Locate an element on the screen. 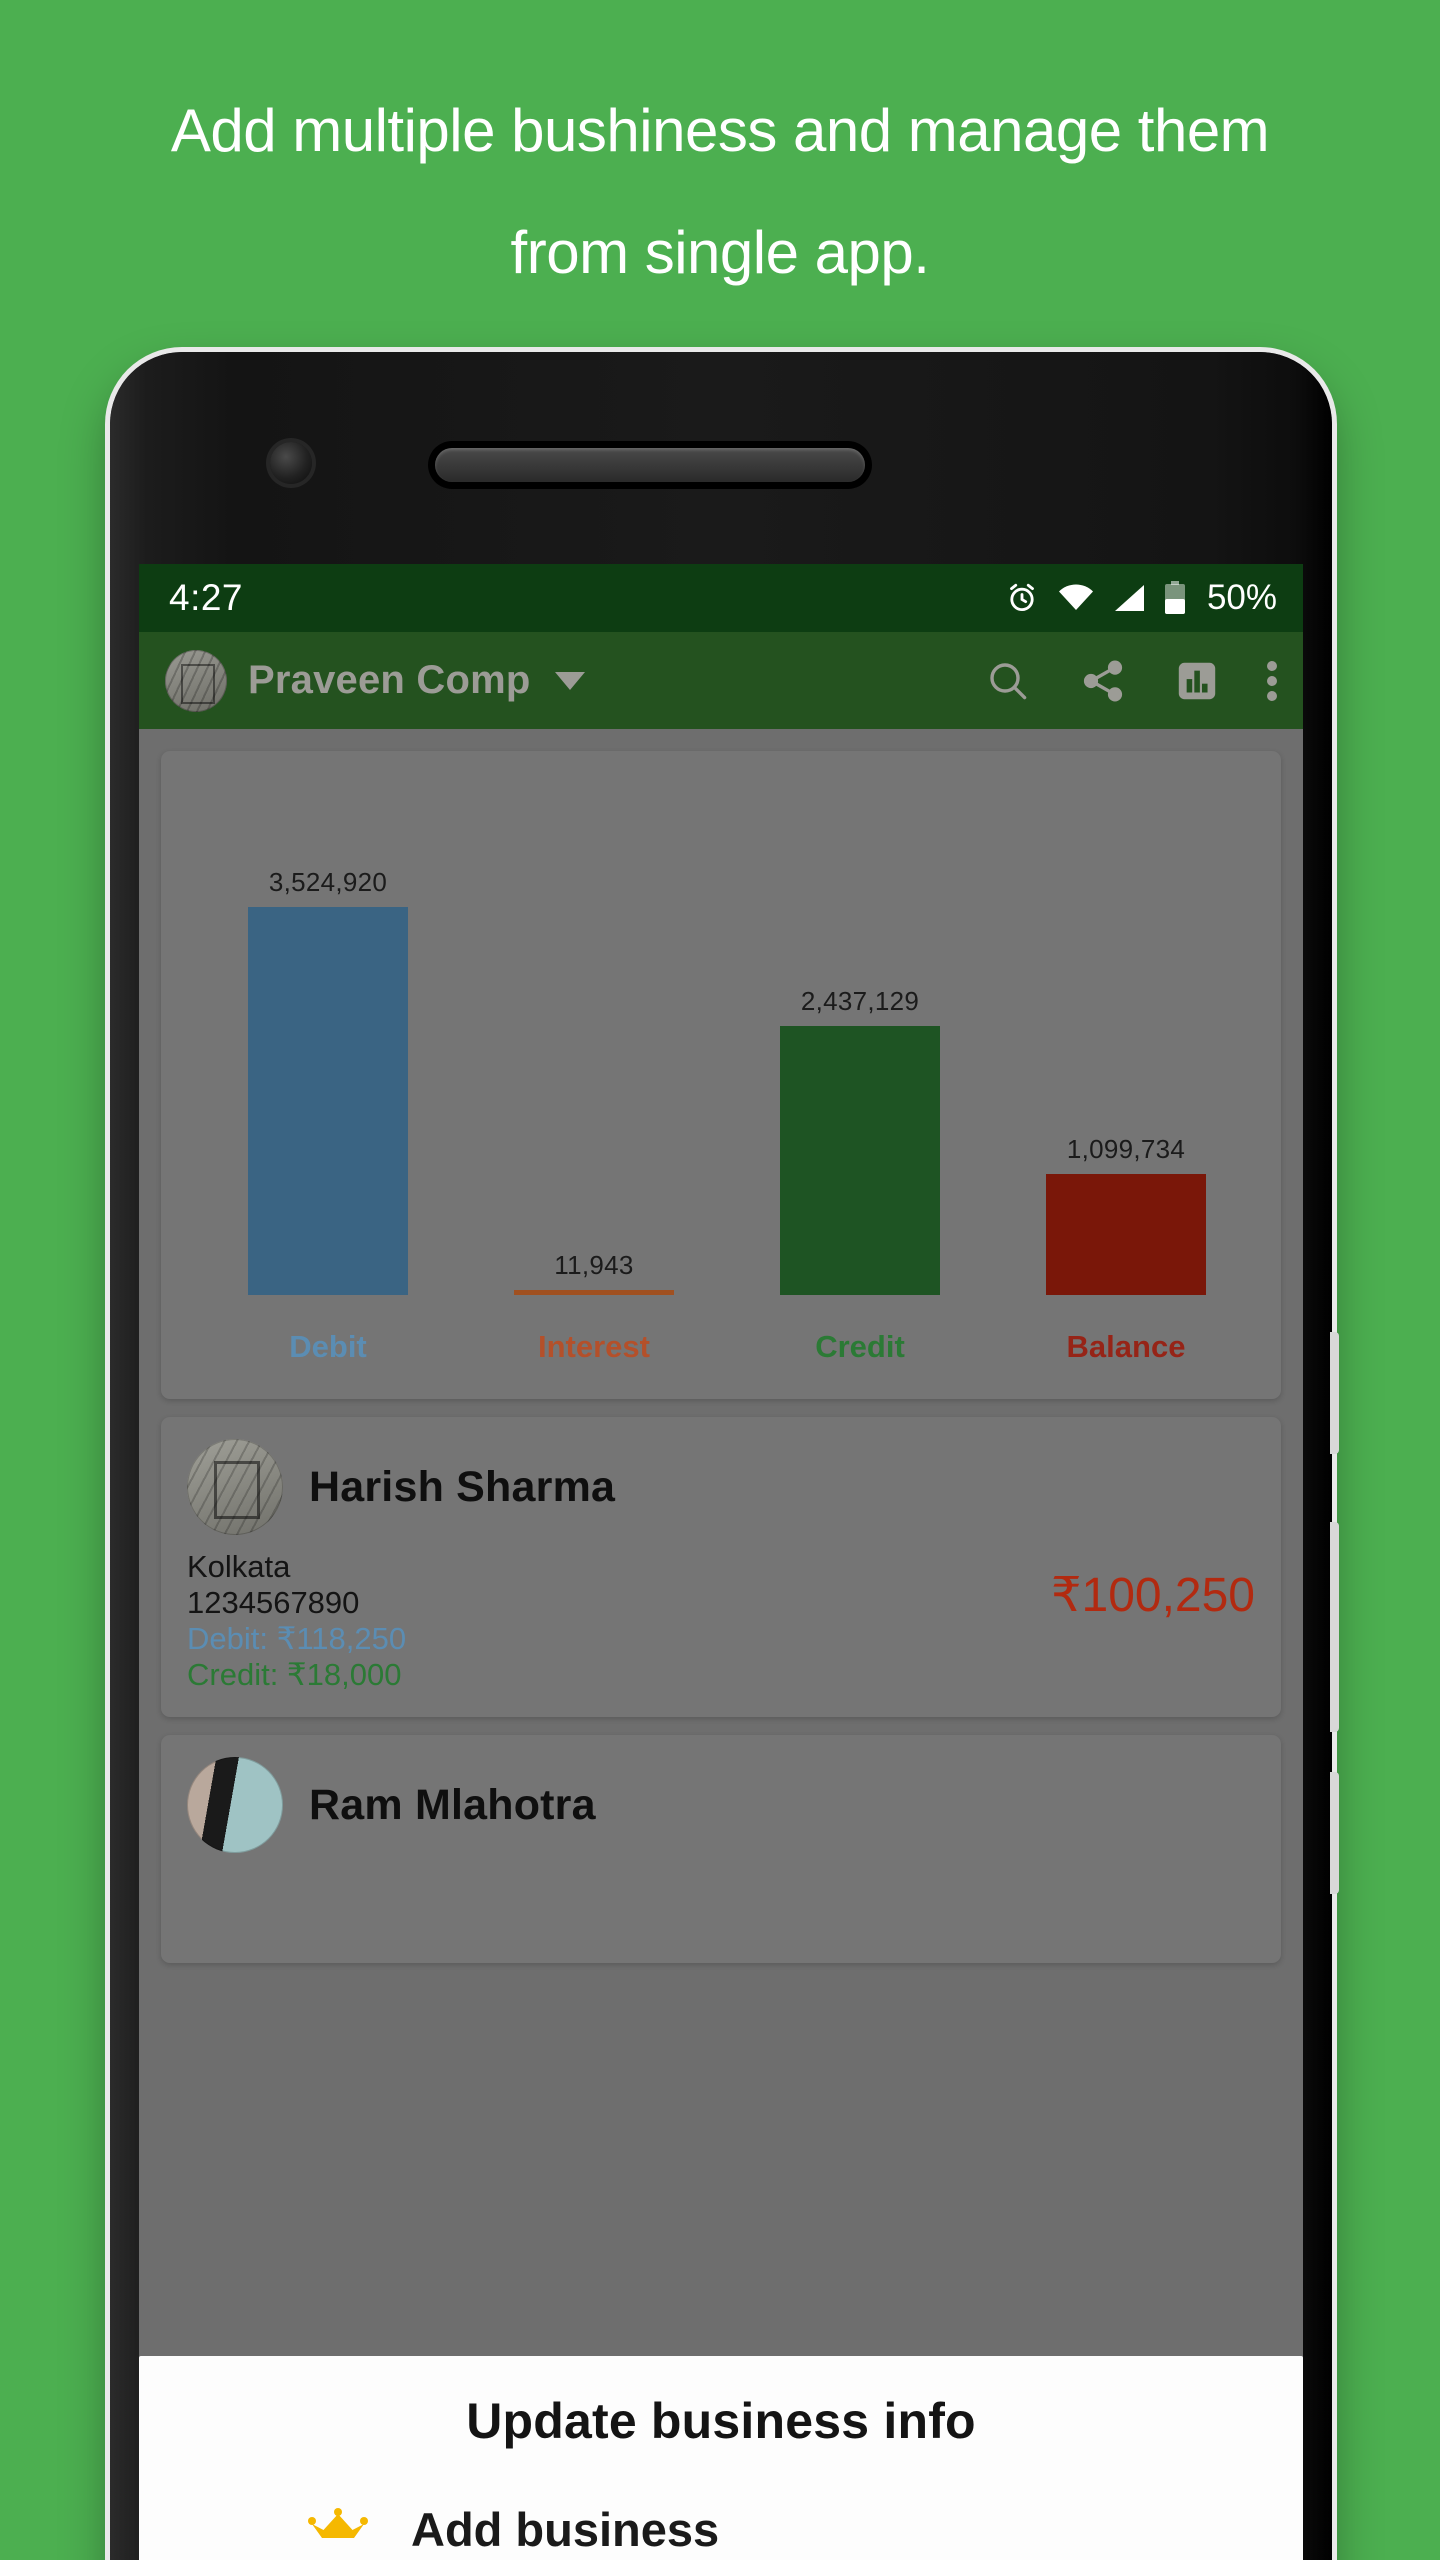  business-selector: Praveen Comp is located at coordinates (574, 680).